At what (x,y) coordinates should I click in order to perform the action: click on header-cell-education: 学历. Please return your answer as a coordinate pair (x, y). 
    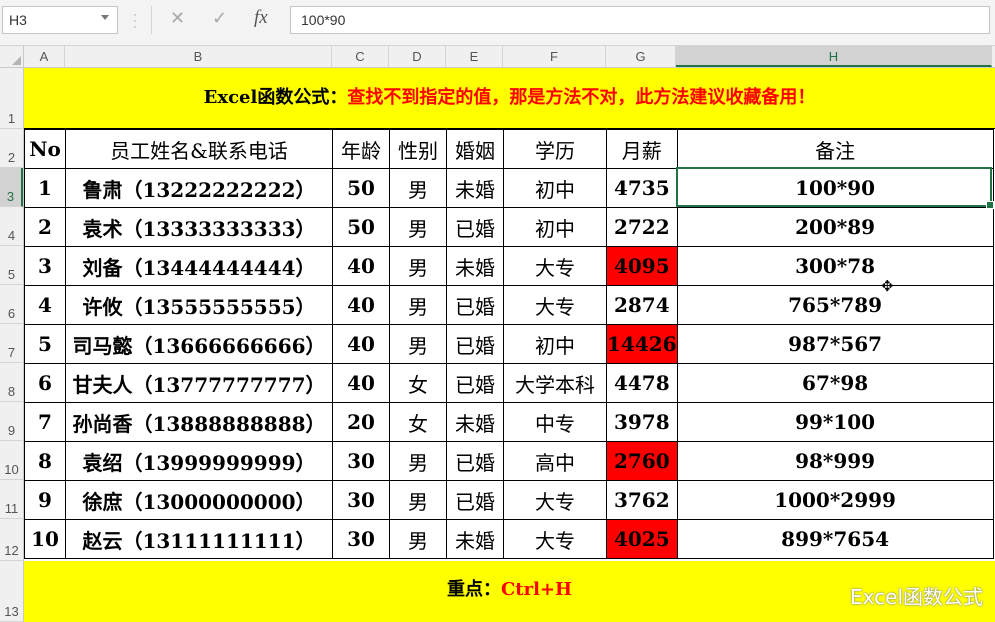
    Looking at the image, I should click on (555, 149).